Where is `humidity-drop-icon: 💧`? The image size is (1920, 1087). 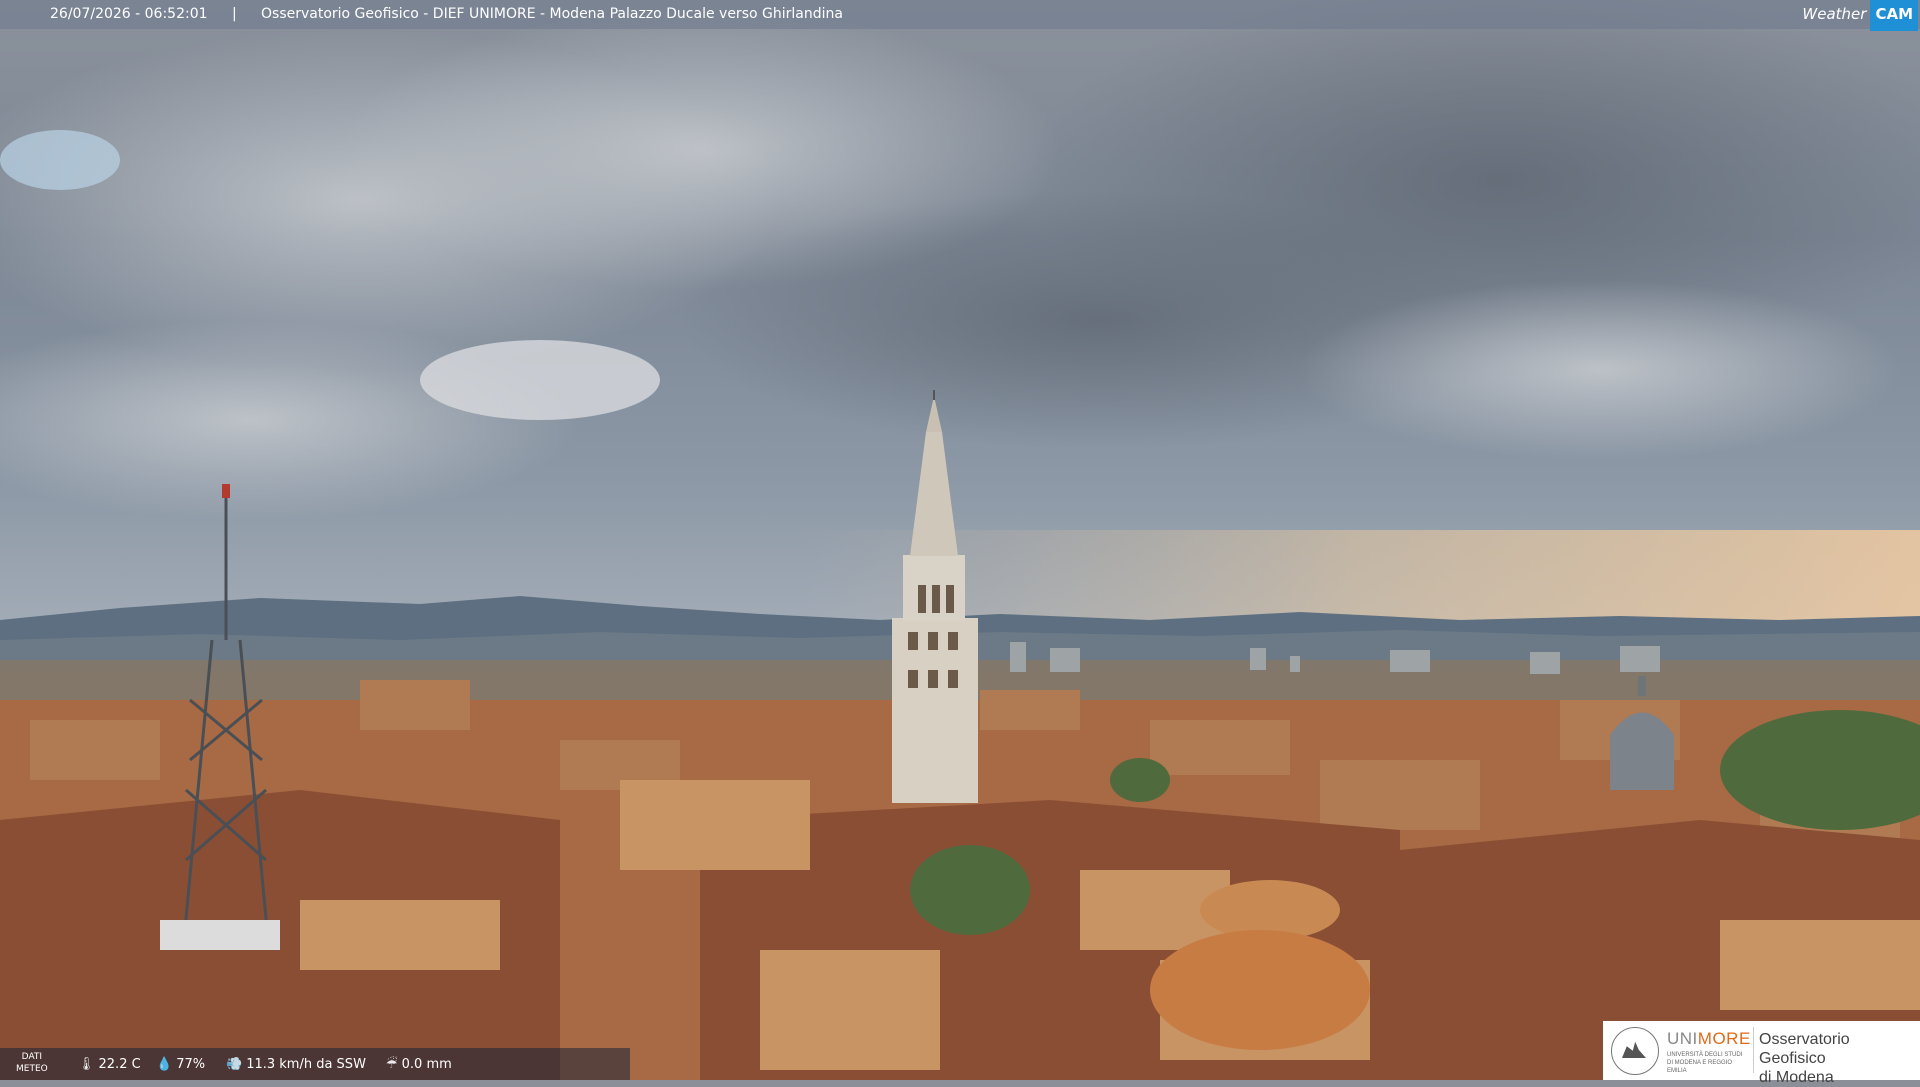 humidity-drop-icon: 💧 is located at coordinates (164, 1064).